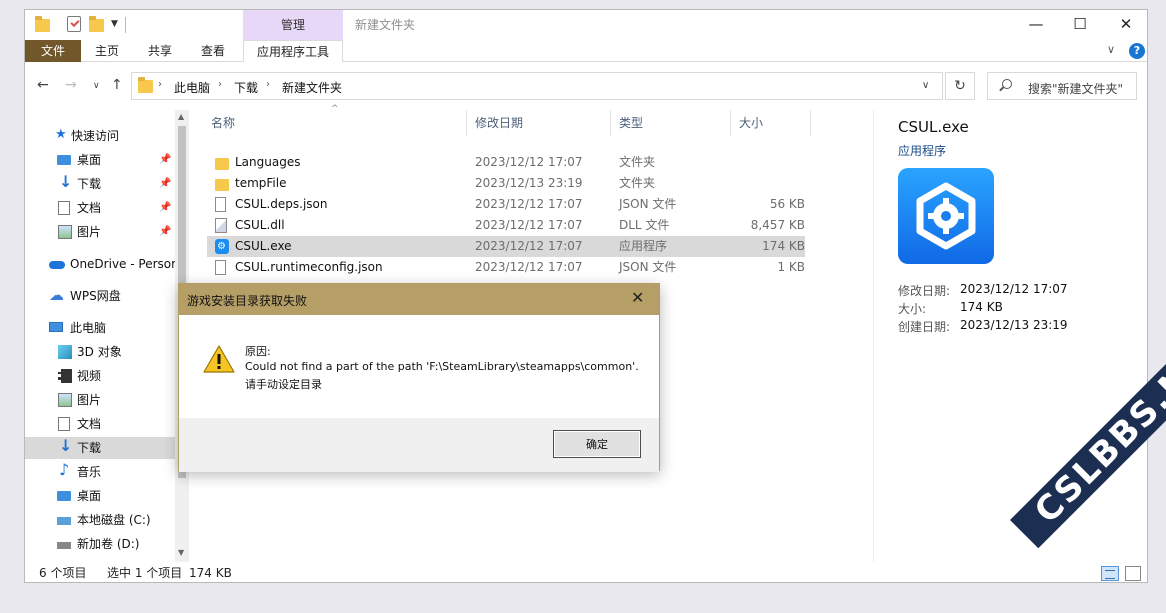  Describe the element at coordinates (100, 295) in the screenshot. I see `sidebar-item-wps-drive: WPS网盘` at that location.